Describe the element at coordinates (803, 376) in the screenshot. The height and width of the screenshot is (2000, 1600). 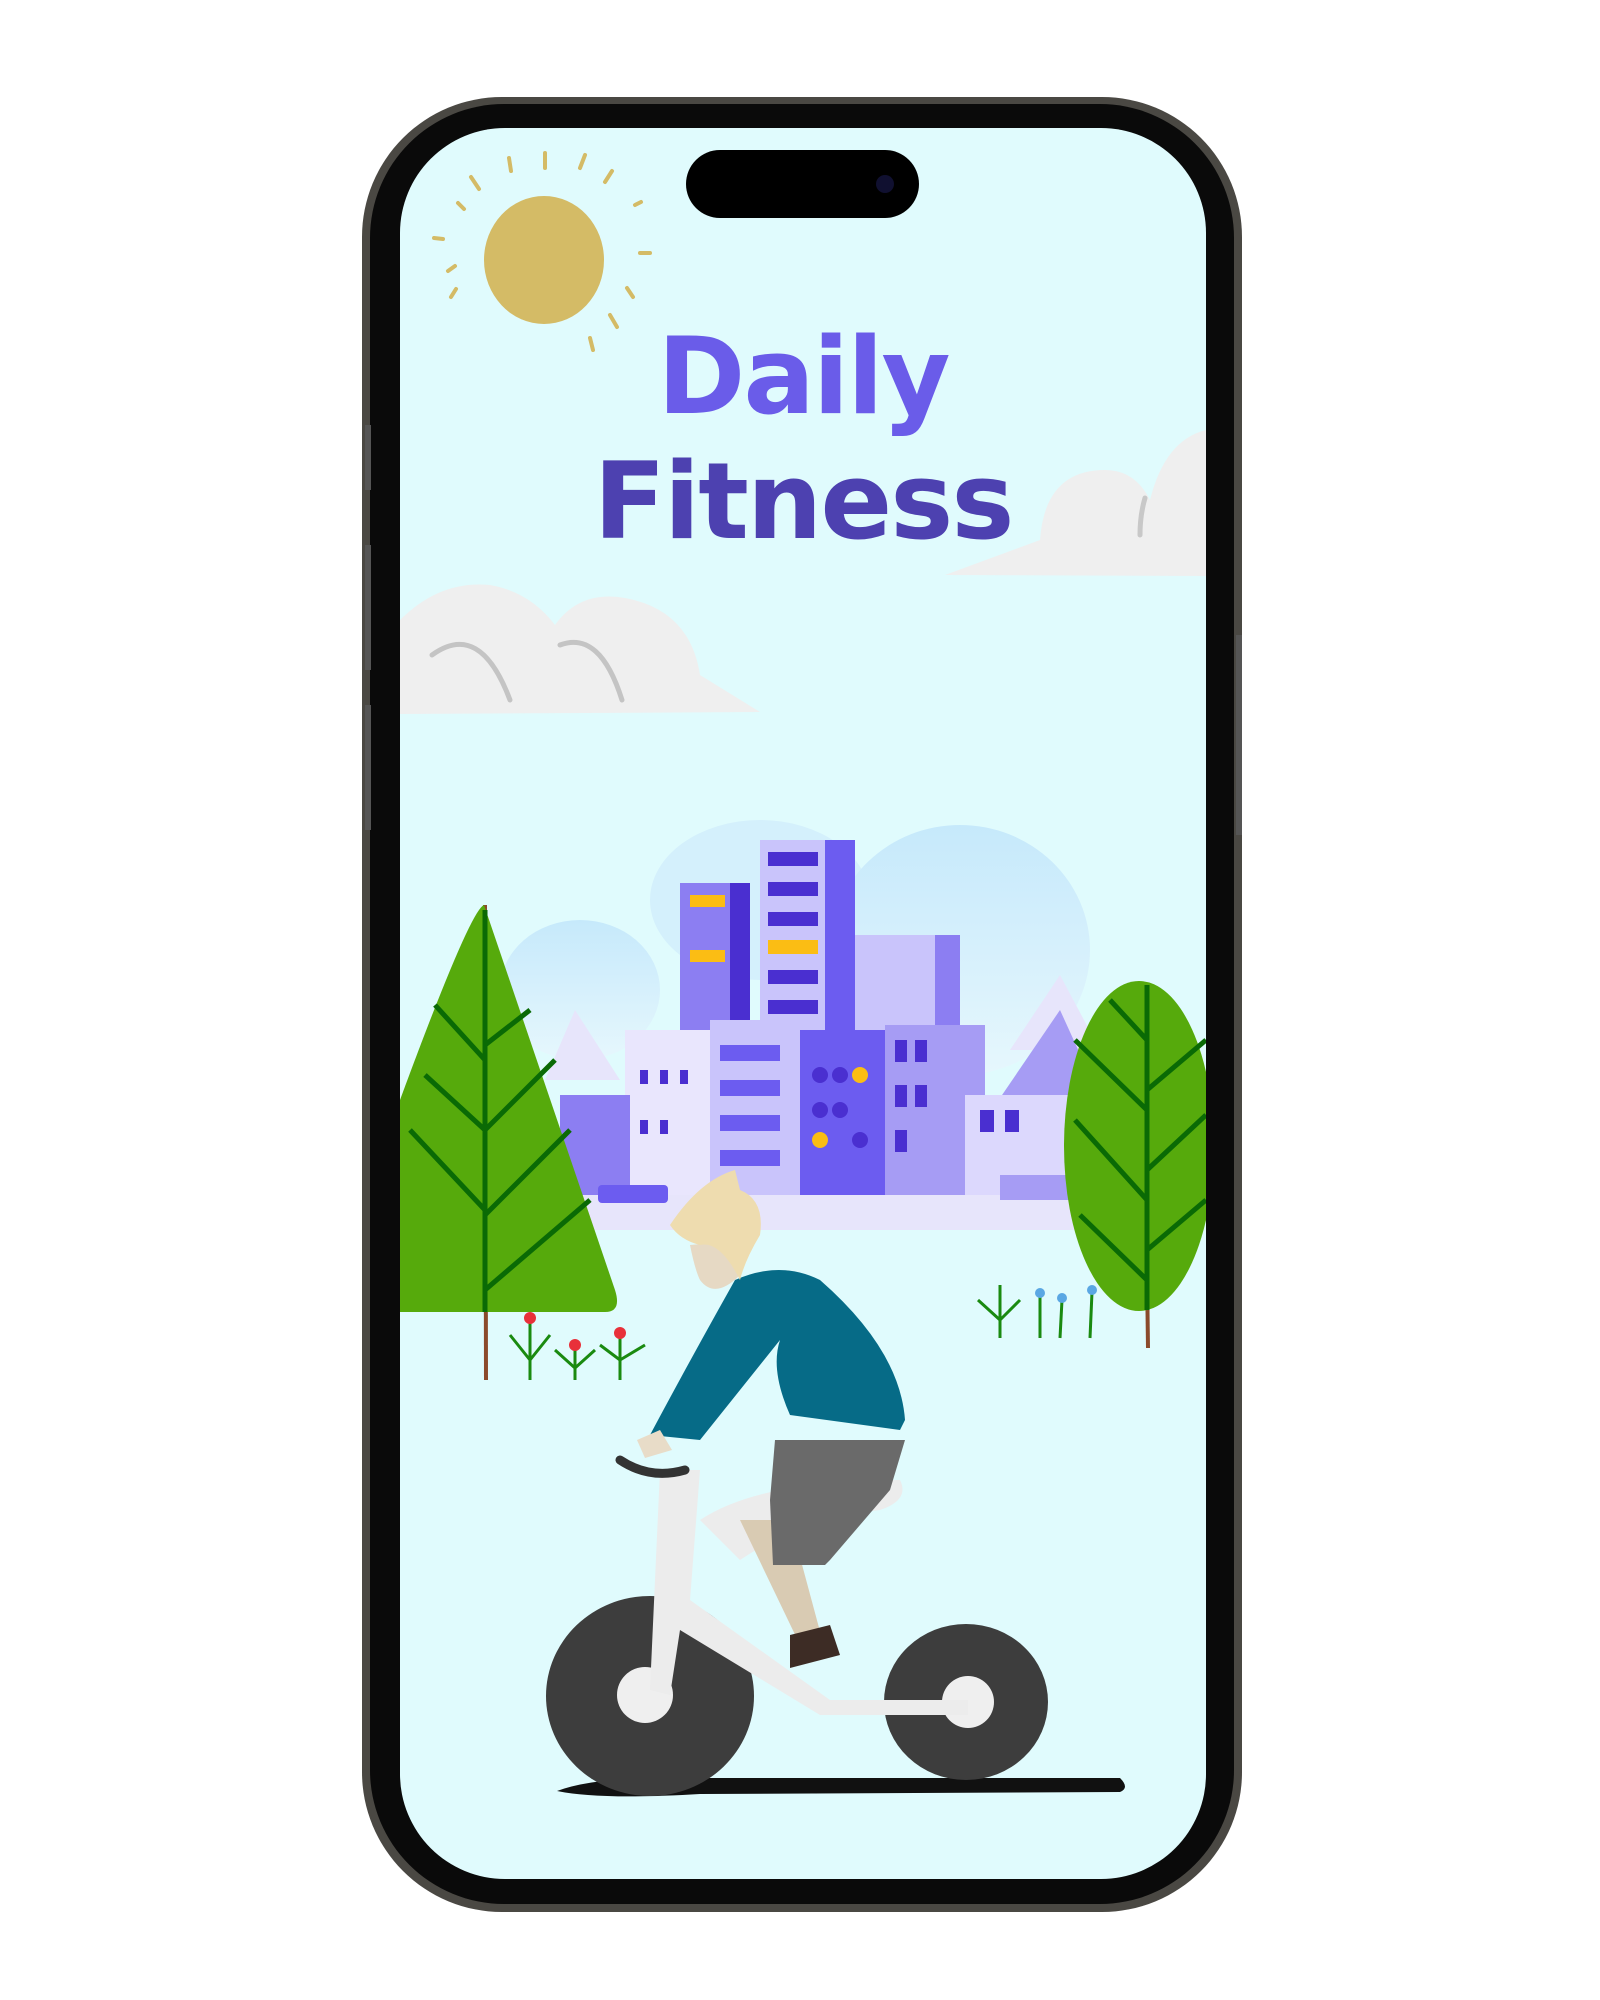
I see `title-daily: Daily` at that location.